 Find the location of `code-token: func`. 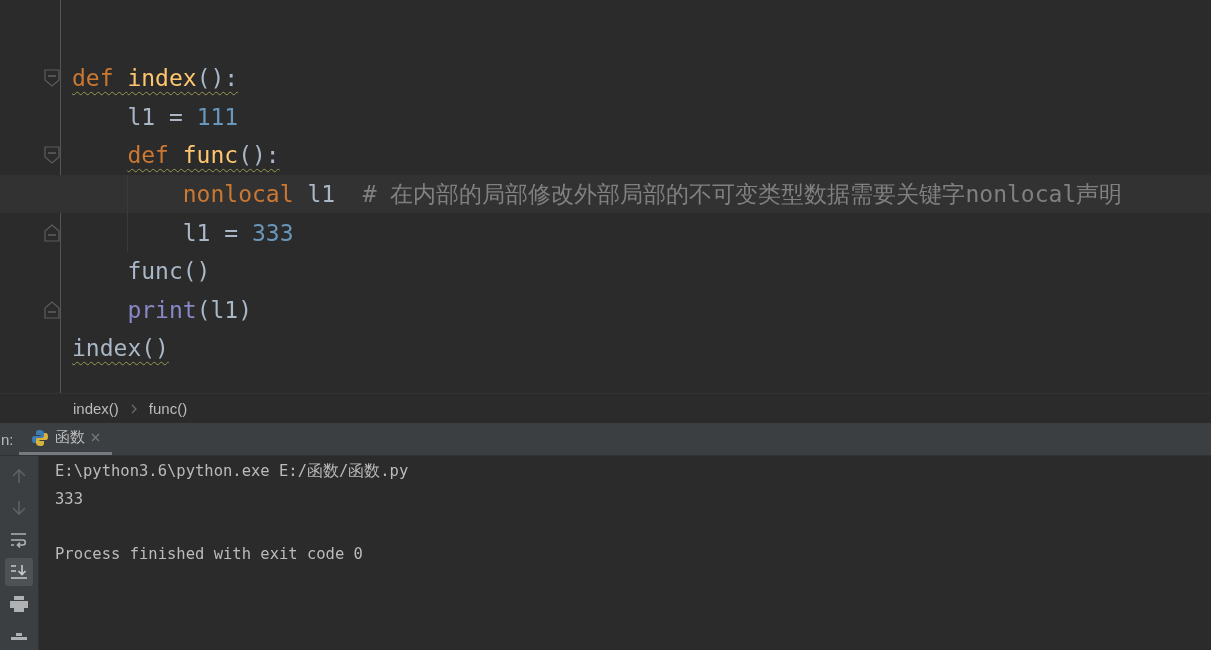

code-token: func is located at coordinates (210, 155).